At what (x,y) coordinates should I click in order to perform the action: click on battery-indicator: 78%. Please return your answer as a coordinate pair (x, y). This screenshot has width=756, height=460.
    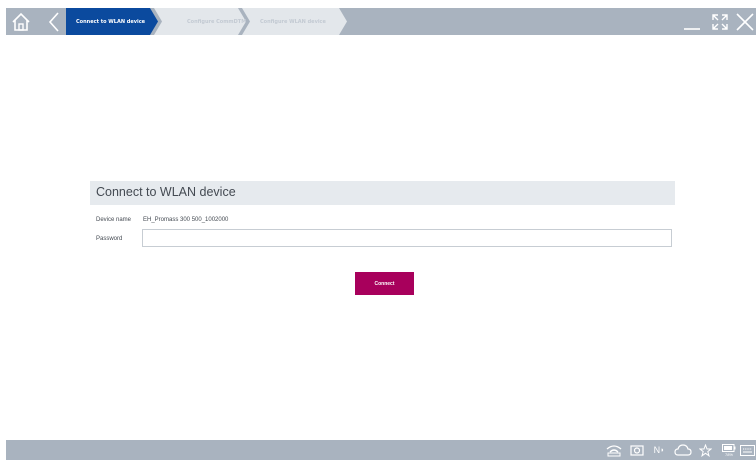
    Looking at the image, I should click on (729, 450).